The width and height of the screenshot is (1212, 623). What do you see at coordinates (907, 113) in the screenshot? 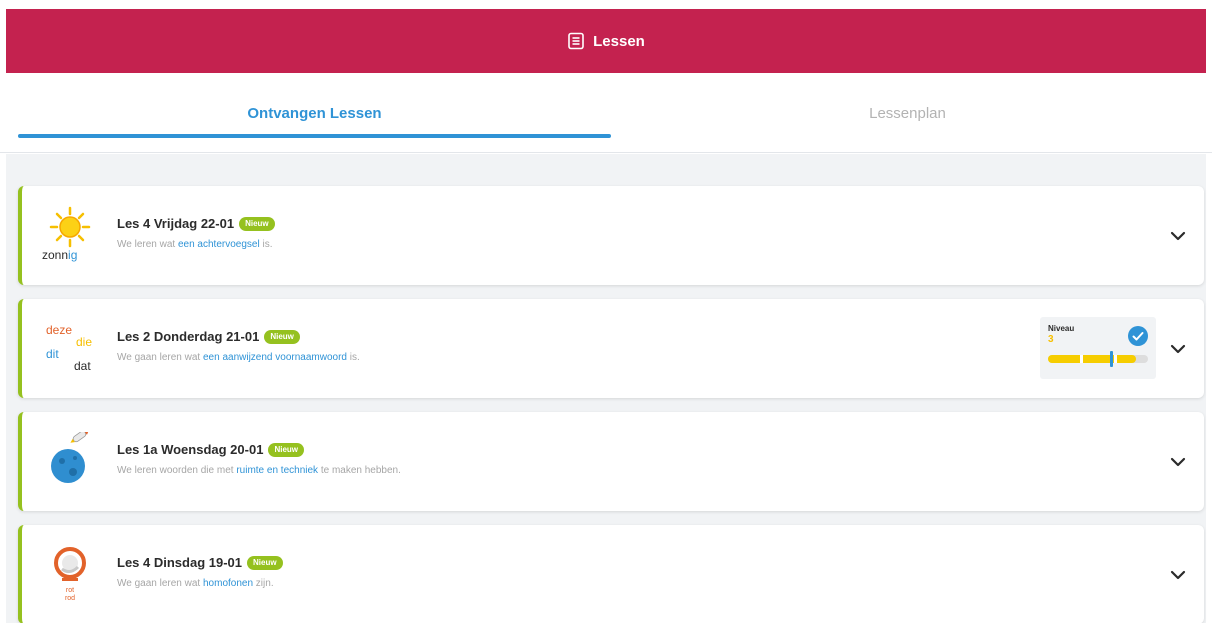
I see `tab-lessenplan: Lessenplan` at bounding box center [907, 113].